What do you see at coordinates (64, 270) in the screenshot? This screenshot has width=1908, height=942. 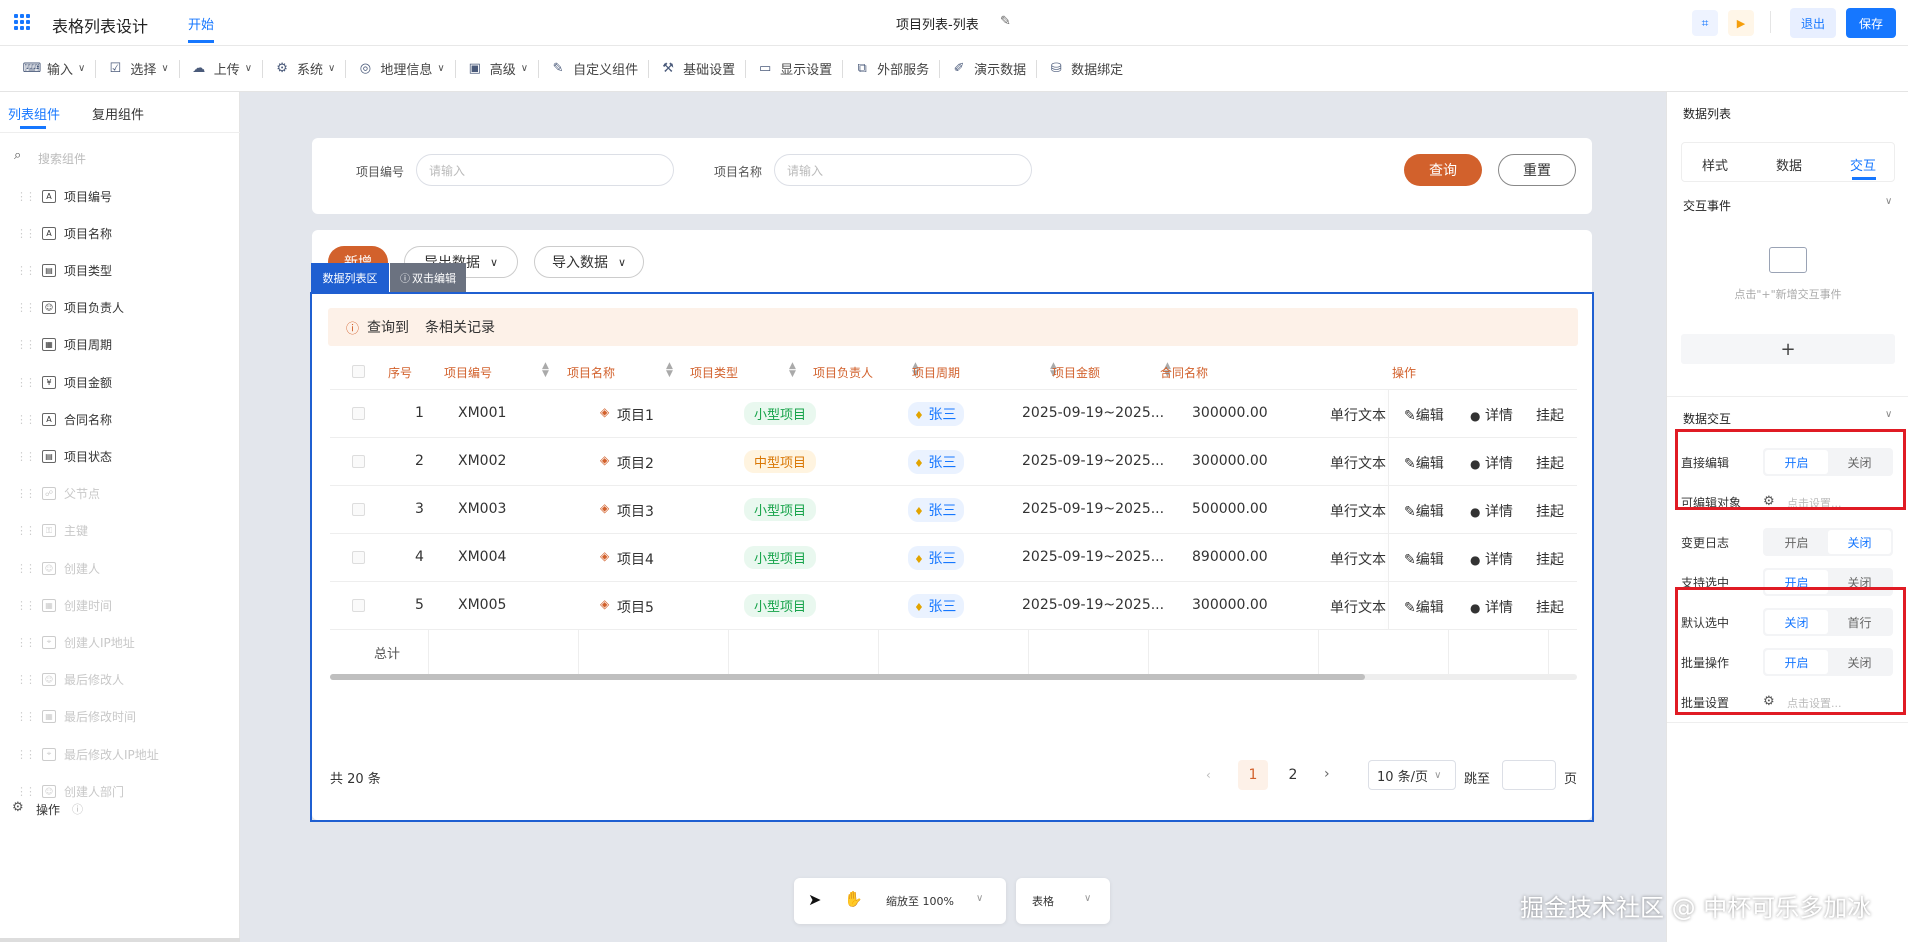 I see `component-list-item: ⋮⋮ ▤ 项目类型` at bounding box center [64, 270].